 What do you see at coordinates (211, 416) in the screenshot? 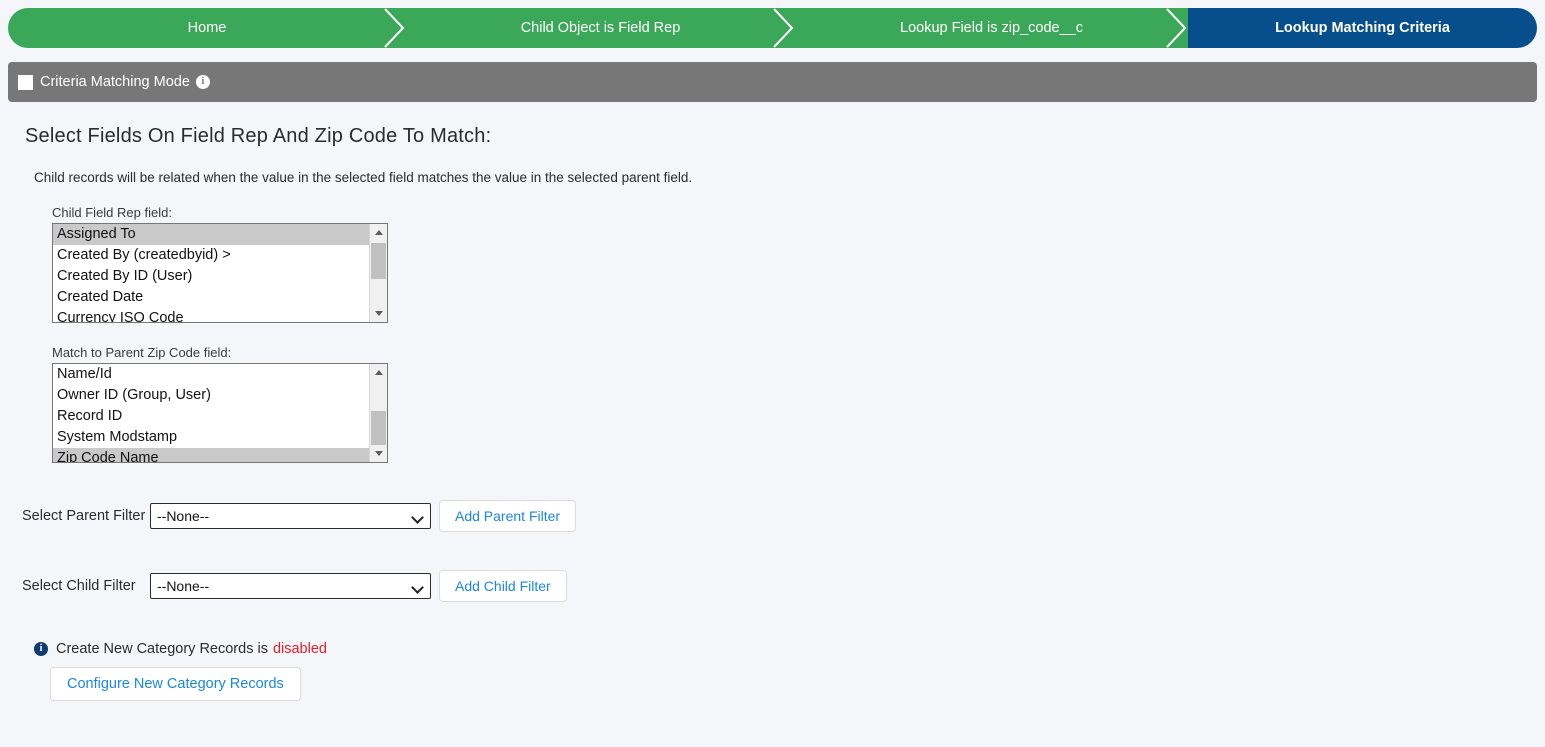
I see `list-item: Record ID` at bounding box center [211, 416].